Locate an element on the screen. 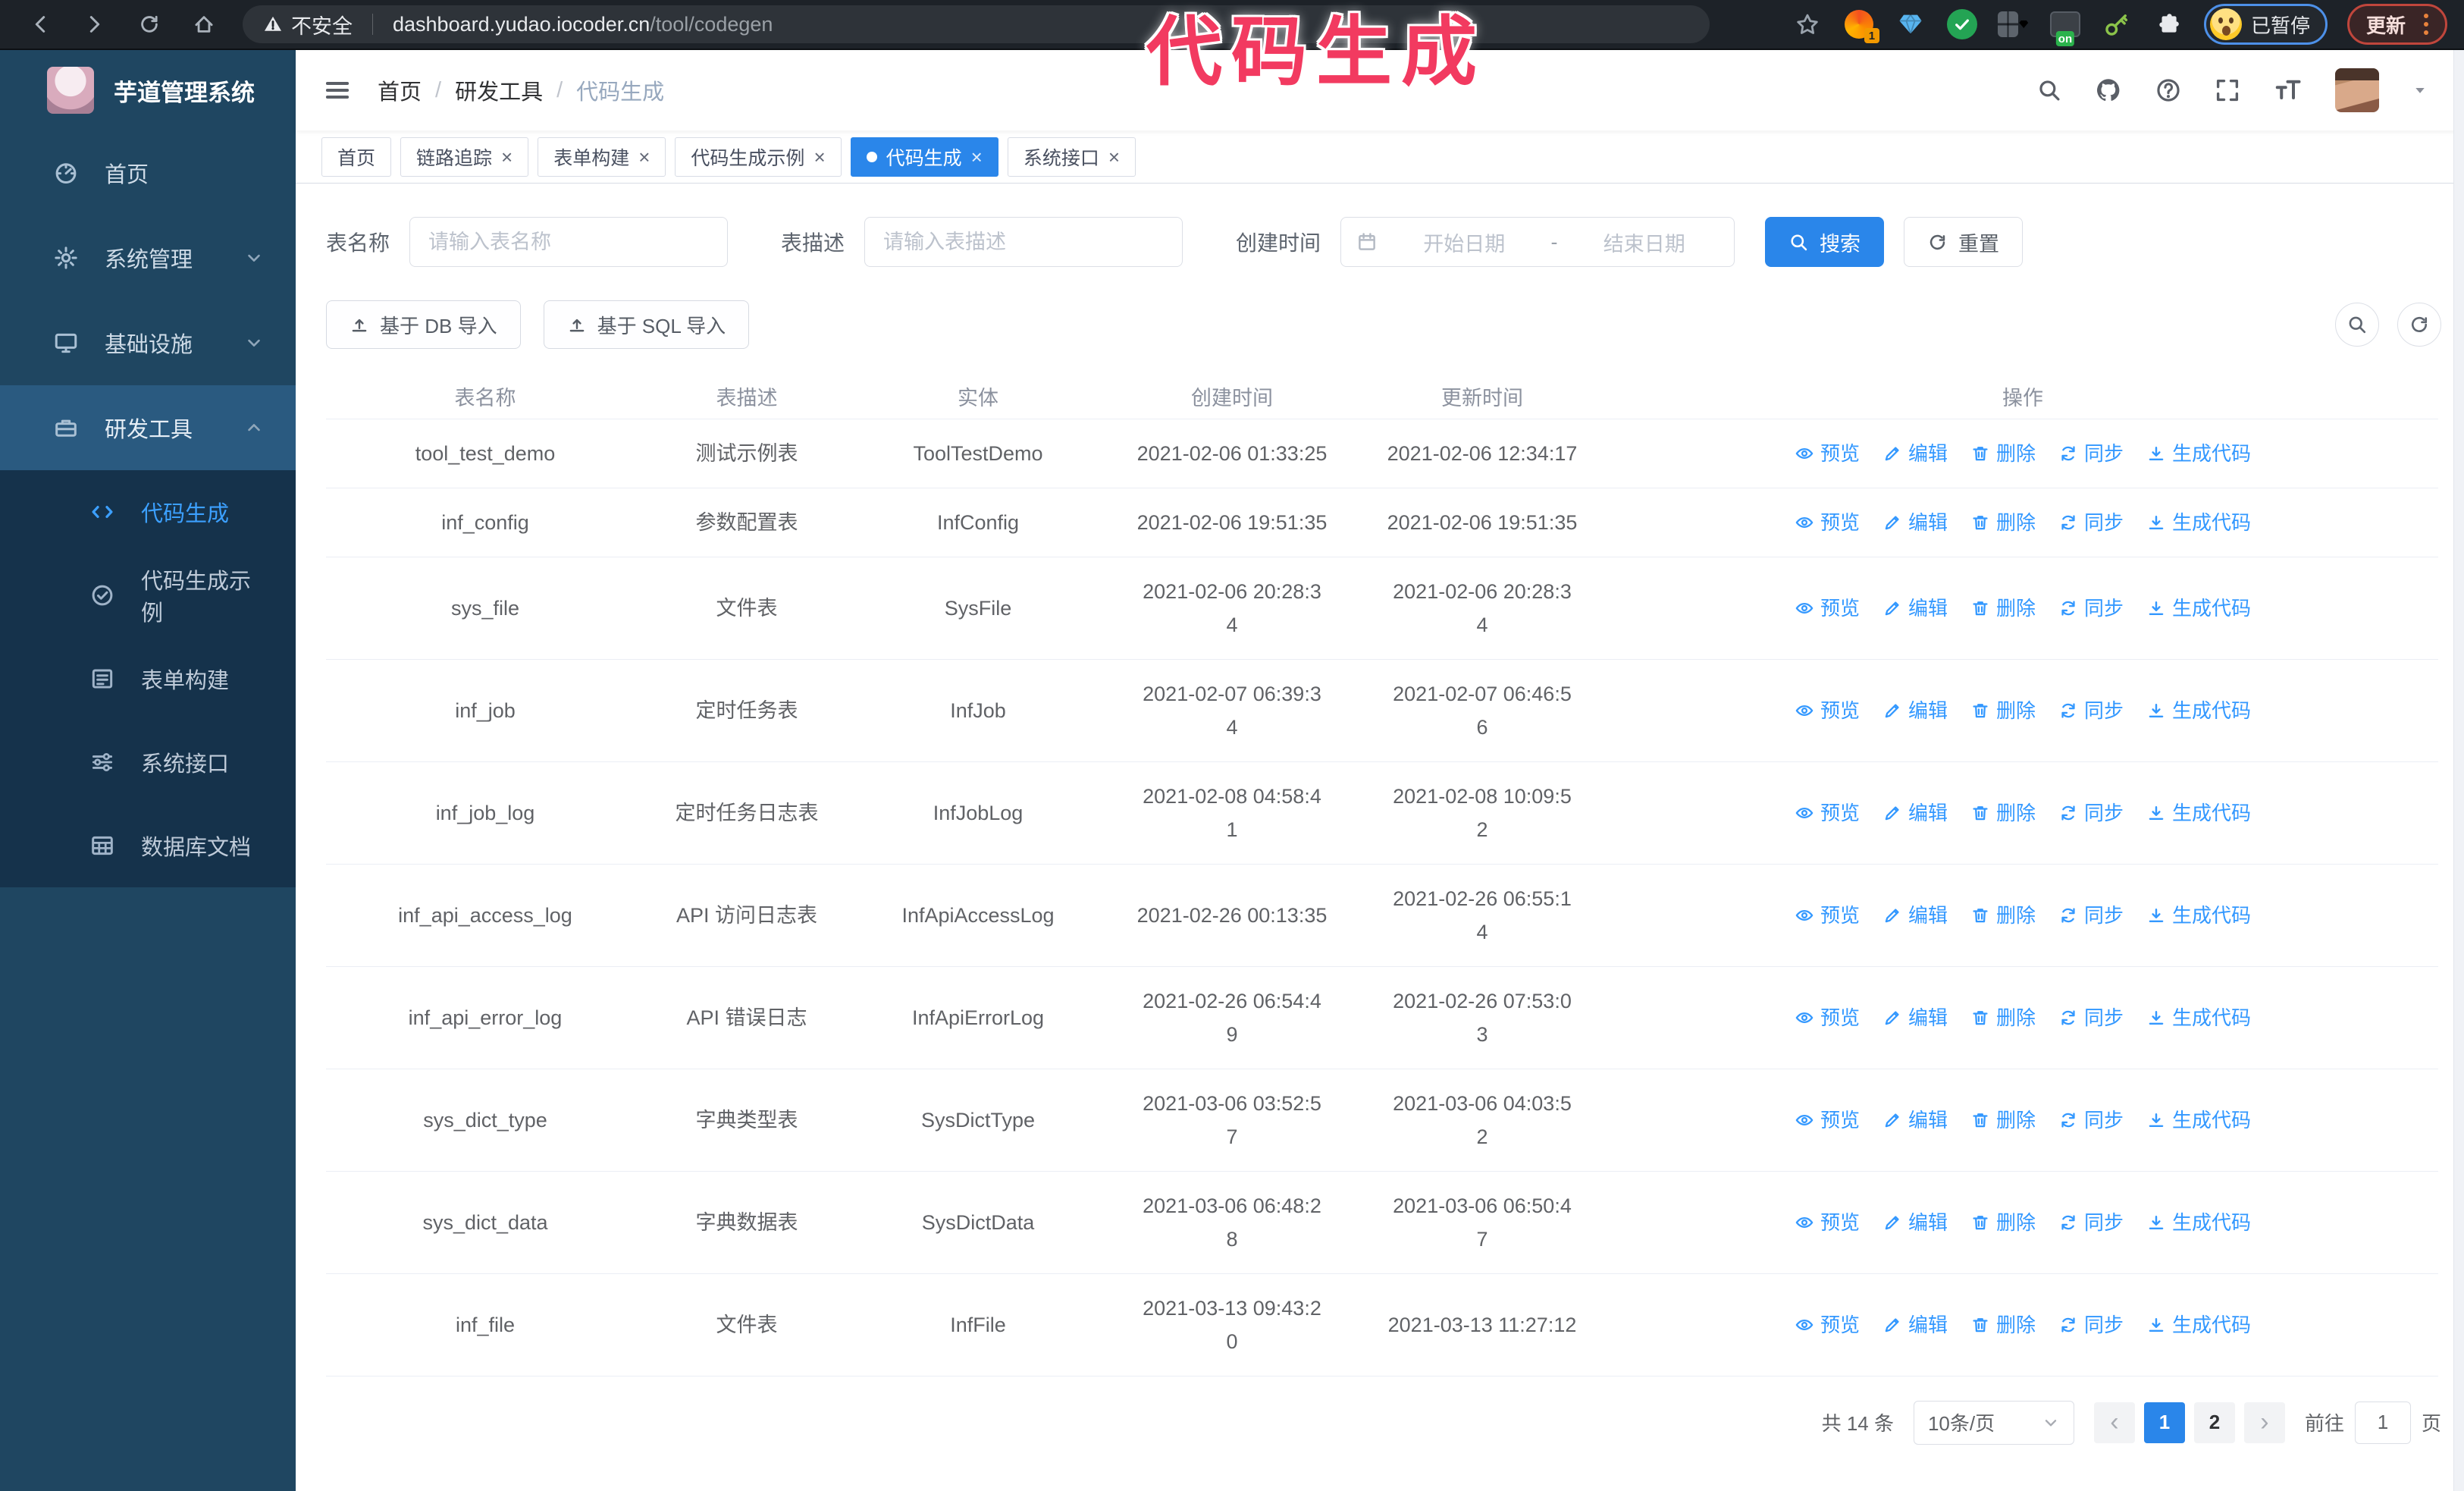  help-icon is located at coordinates (2169, 90).